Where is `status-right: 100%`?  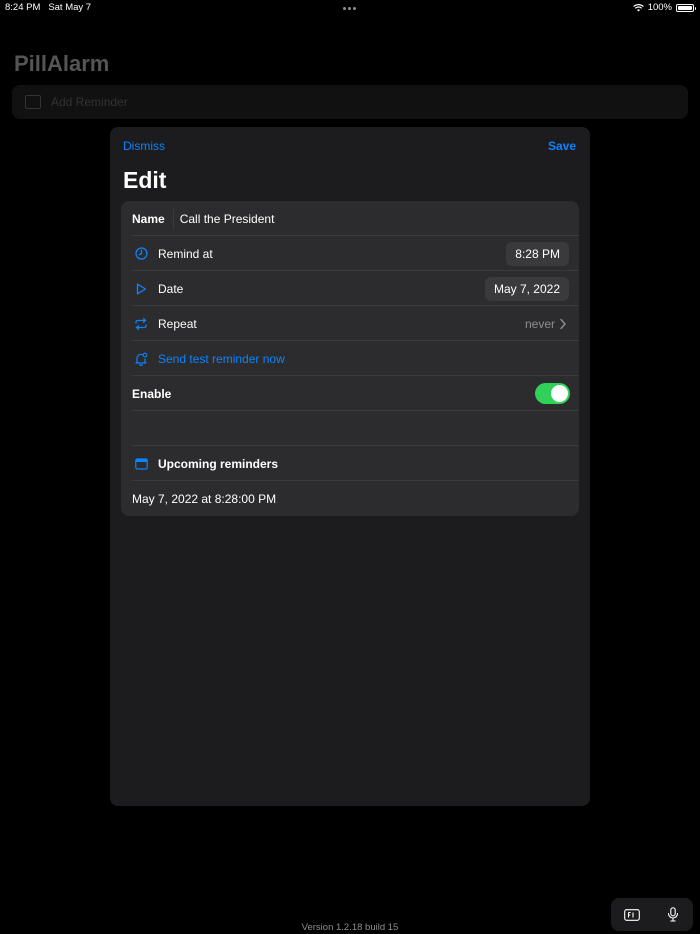
status-right: 100% is located at coordinates (664, 7).